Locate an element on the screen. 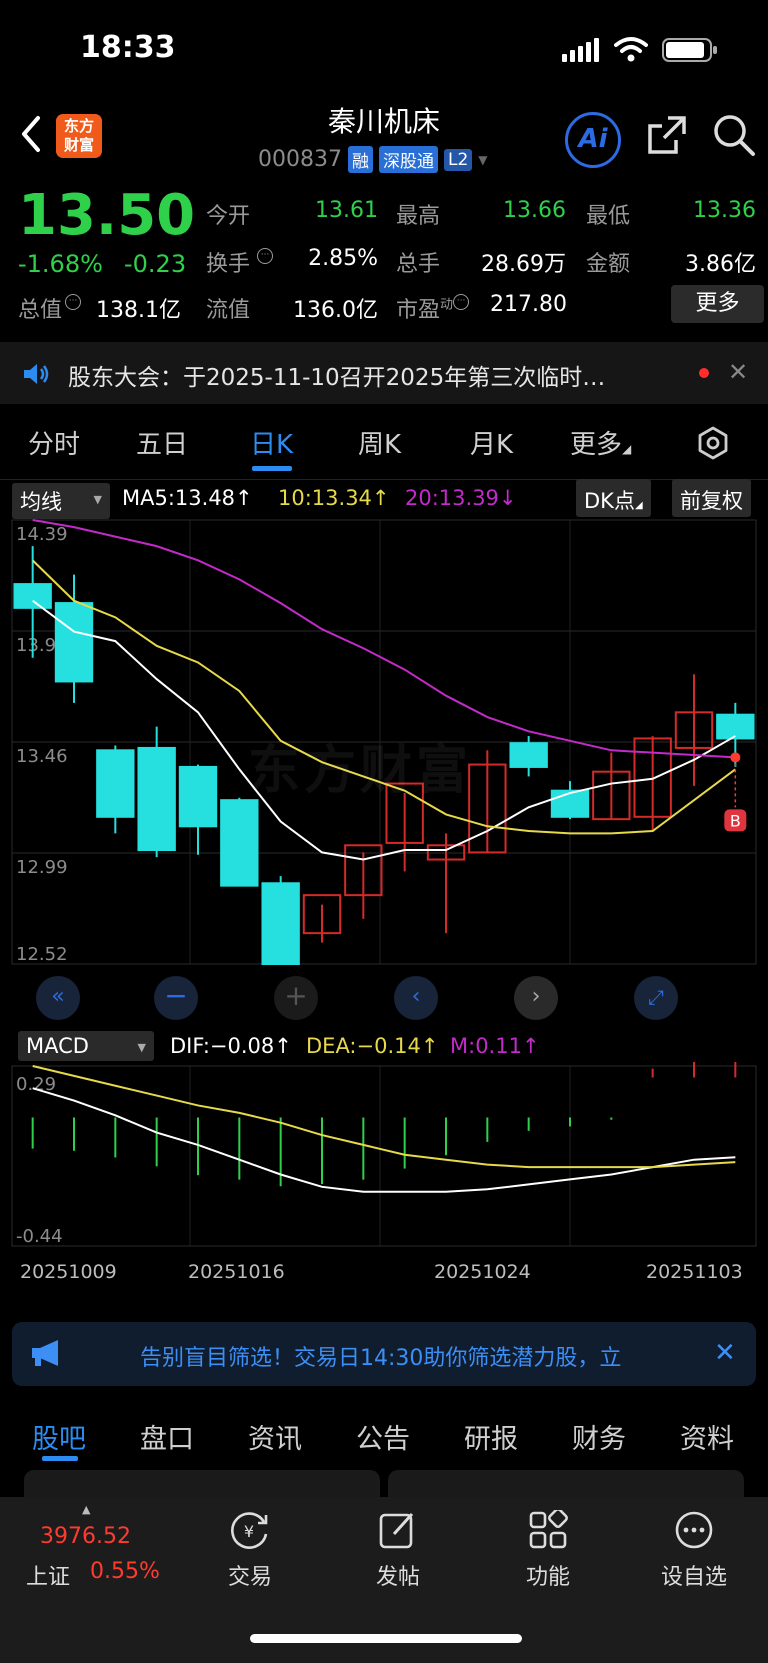 This screenshot has width=768, height=1663. tab-forum: 股吧 is located at coordinates (59, 1436).